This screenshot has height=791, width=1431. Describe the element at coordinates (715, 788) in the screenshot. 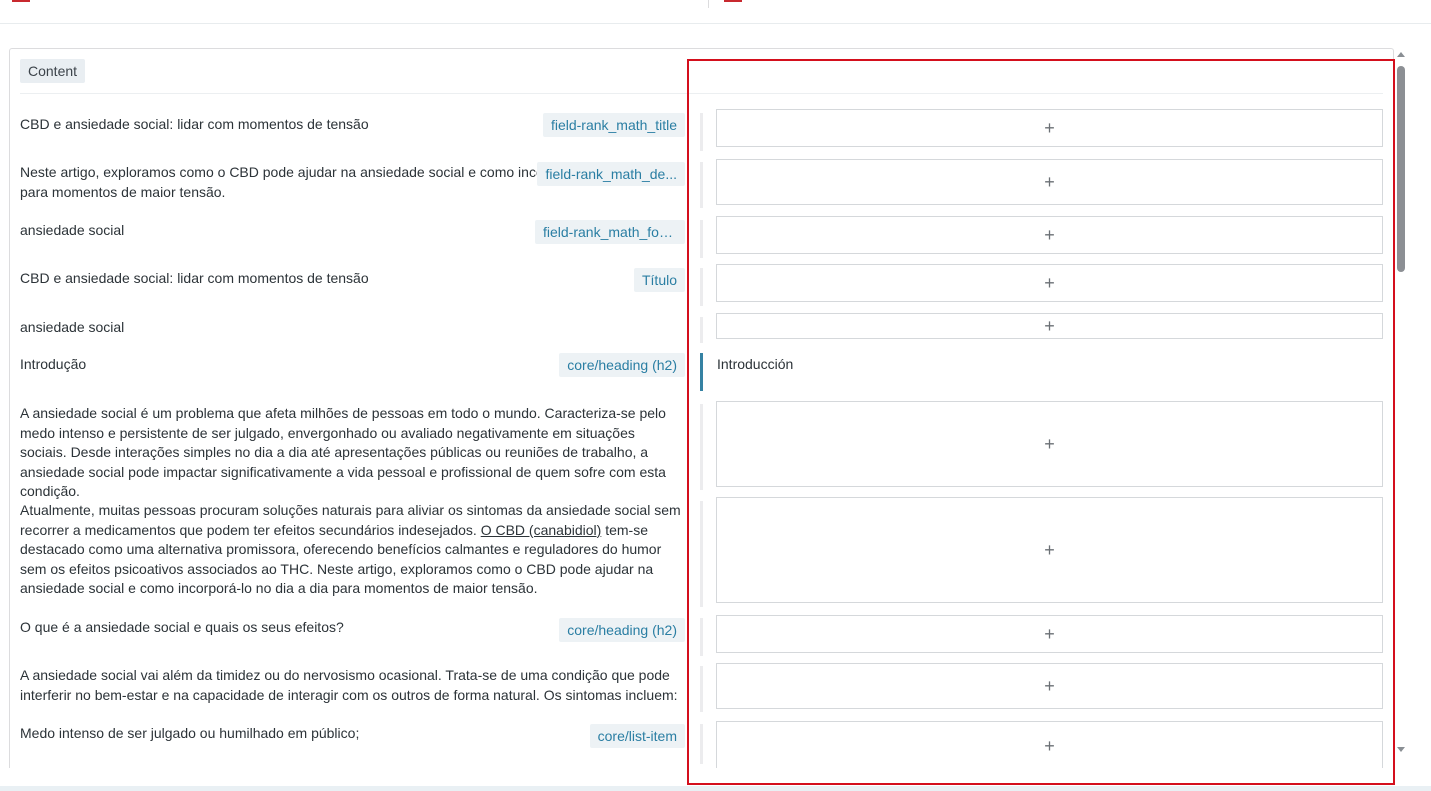

I see `bottom-bar` at that location.